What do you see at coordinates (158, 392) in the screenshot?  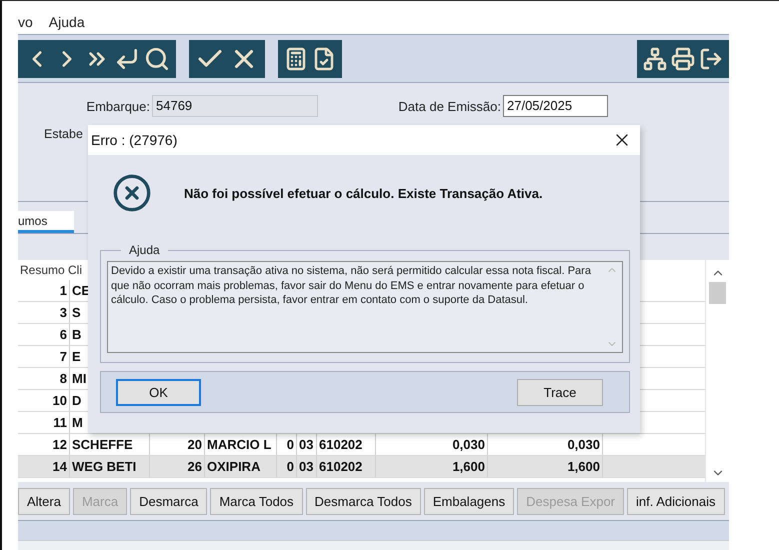 I see `dialog-button: OK` at bounding box center [158, 392].